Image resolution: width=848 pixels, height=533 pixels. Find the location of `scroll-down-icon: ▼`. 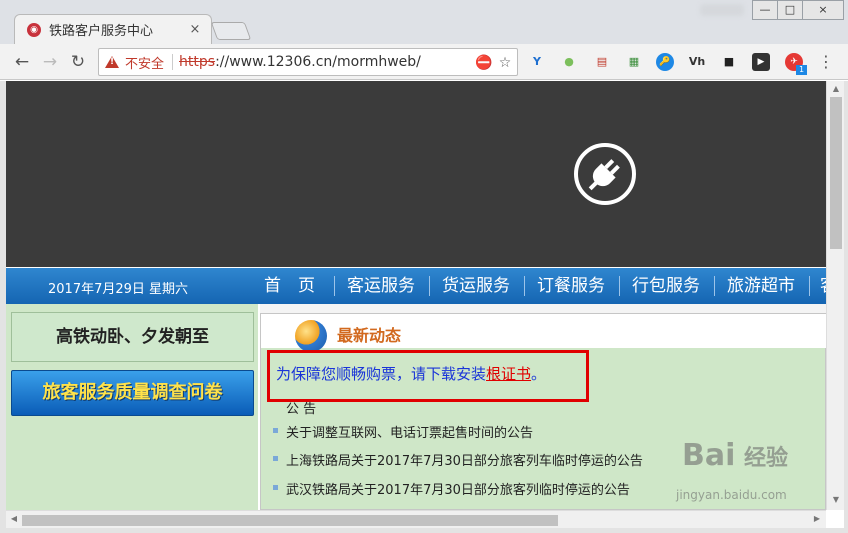

scroll-down-icon: ▼ is located at coordinates (836, 500).